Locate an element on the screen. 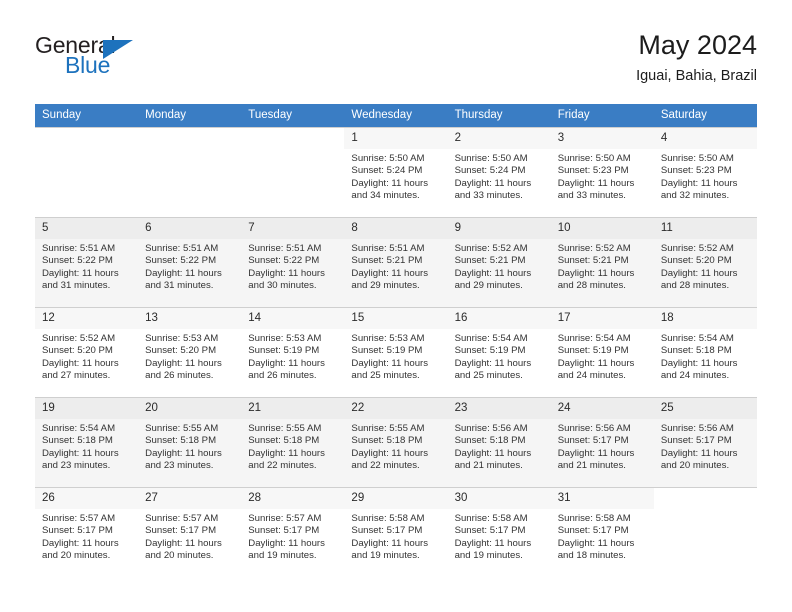 The height and width of the screenshot is (612, 792). sunset-time: Sunset: 5:17 PM is located at coordinates (593, 441).